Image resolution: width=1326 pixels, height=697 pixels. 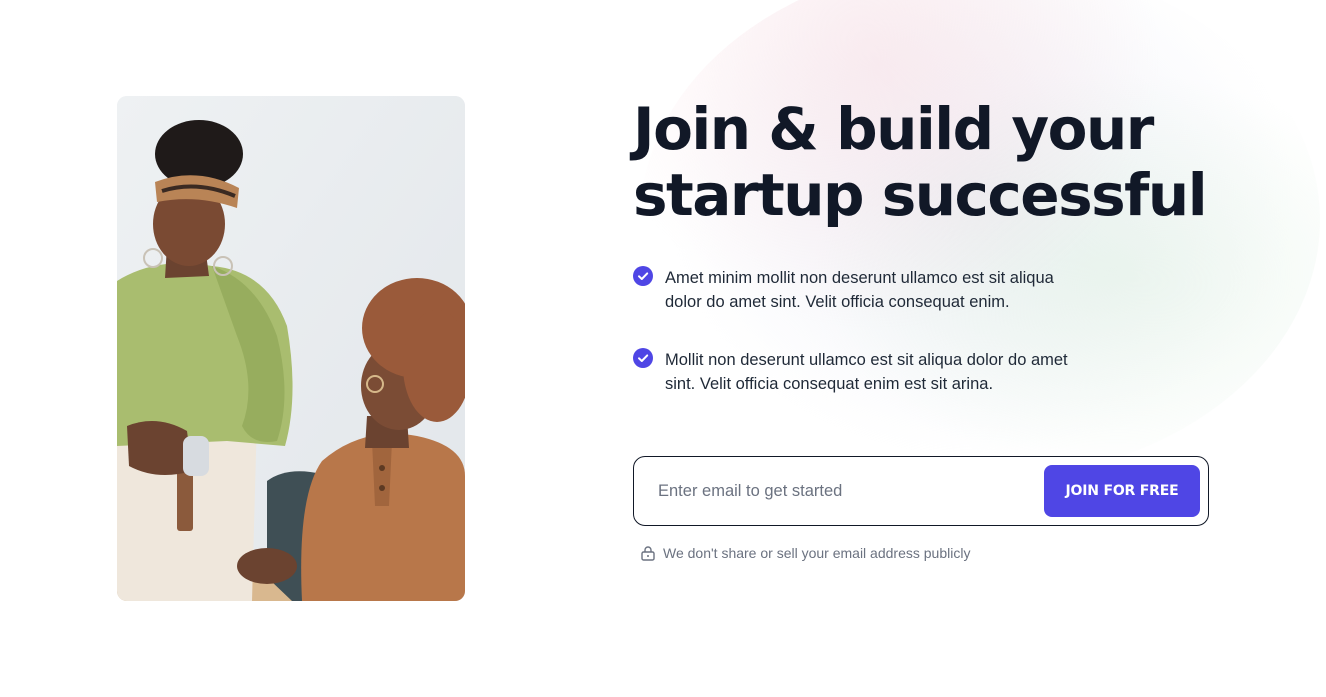 What do you see at coordinates (843, 491) in the screenshot?
I see `email-input` at bounding box center [843, 491].